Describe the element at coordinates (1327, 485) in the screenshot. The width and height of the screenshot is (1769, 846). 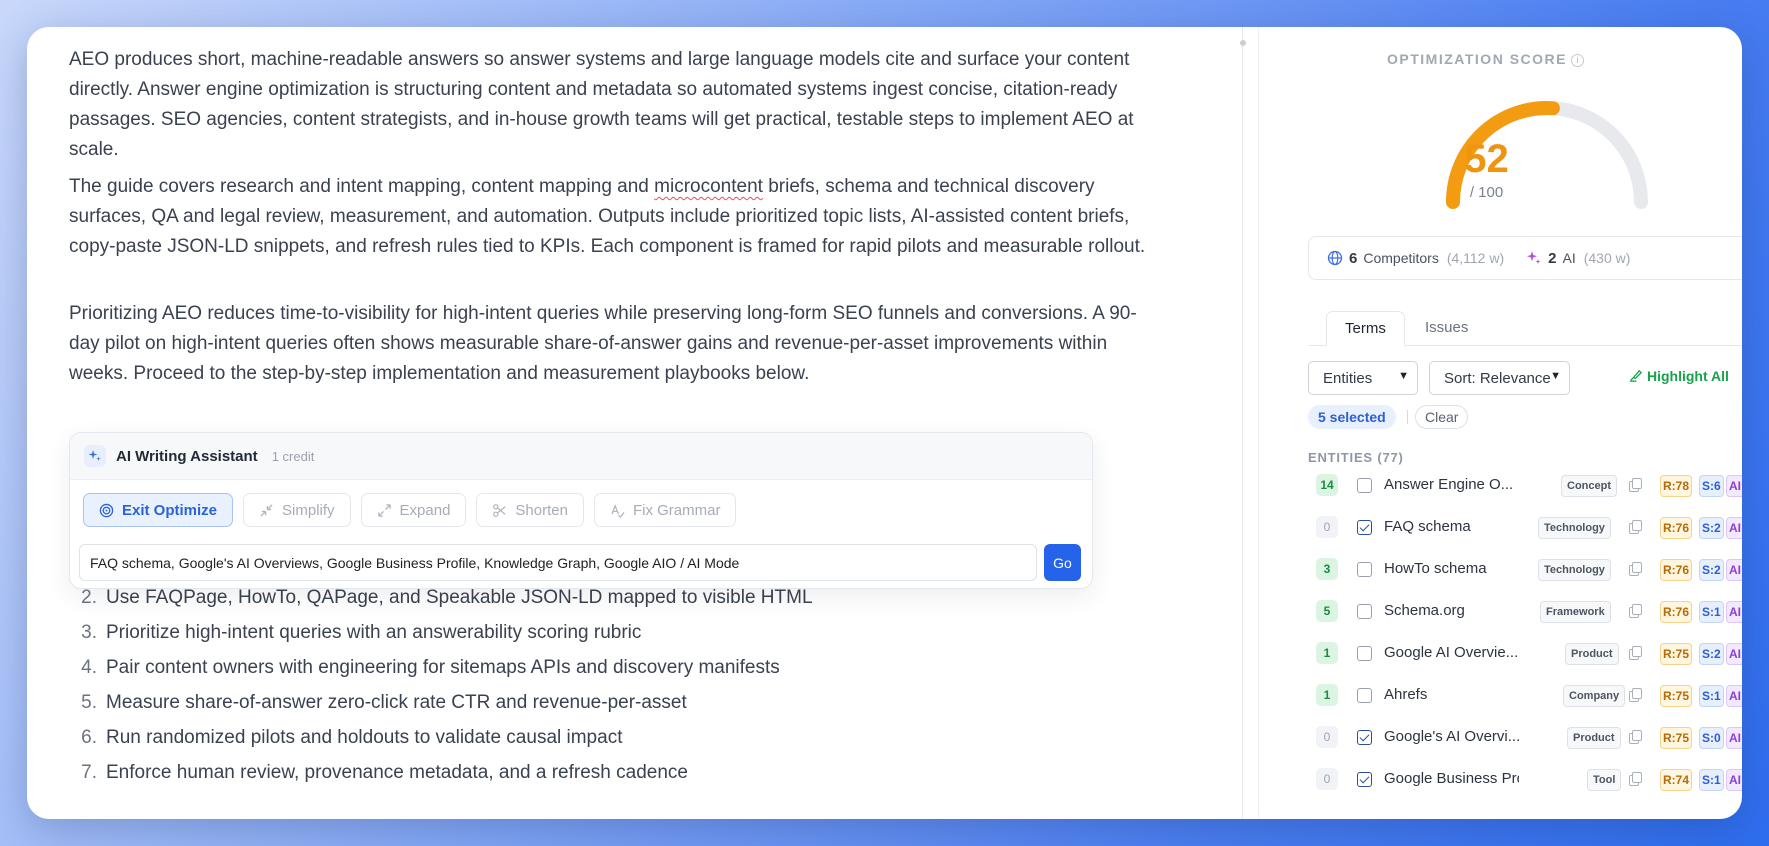
I see `entity-count: 14` at that location.